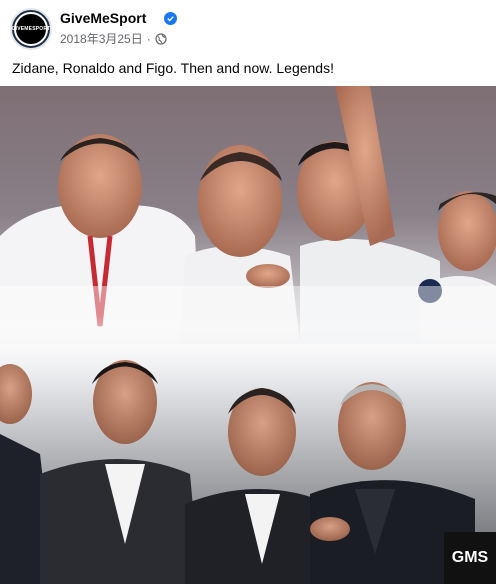 This screenshot has height=584, width=496. What do you see at coordinates (161, 38) in the screenshot?
I see `globe-icon` at bounding box center [161, 38].